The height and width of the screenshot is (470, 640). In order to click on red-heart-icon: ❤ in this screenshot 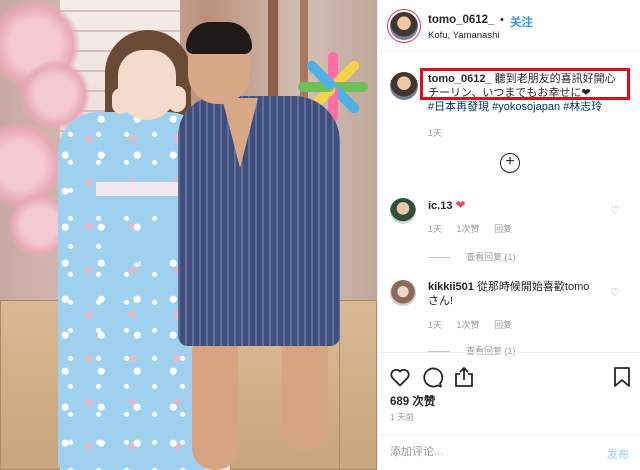, I will do `click(460, 205)`.